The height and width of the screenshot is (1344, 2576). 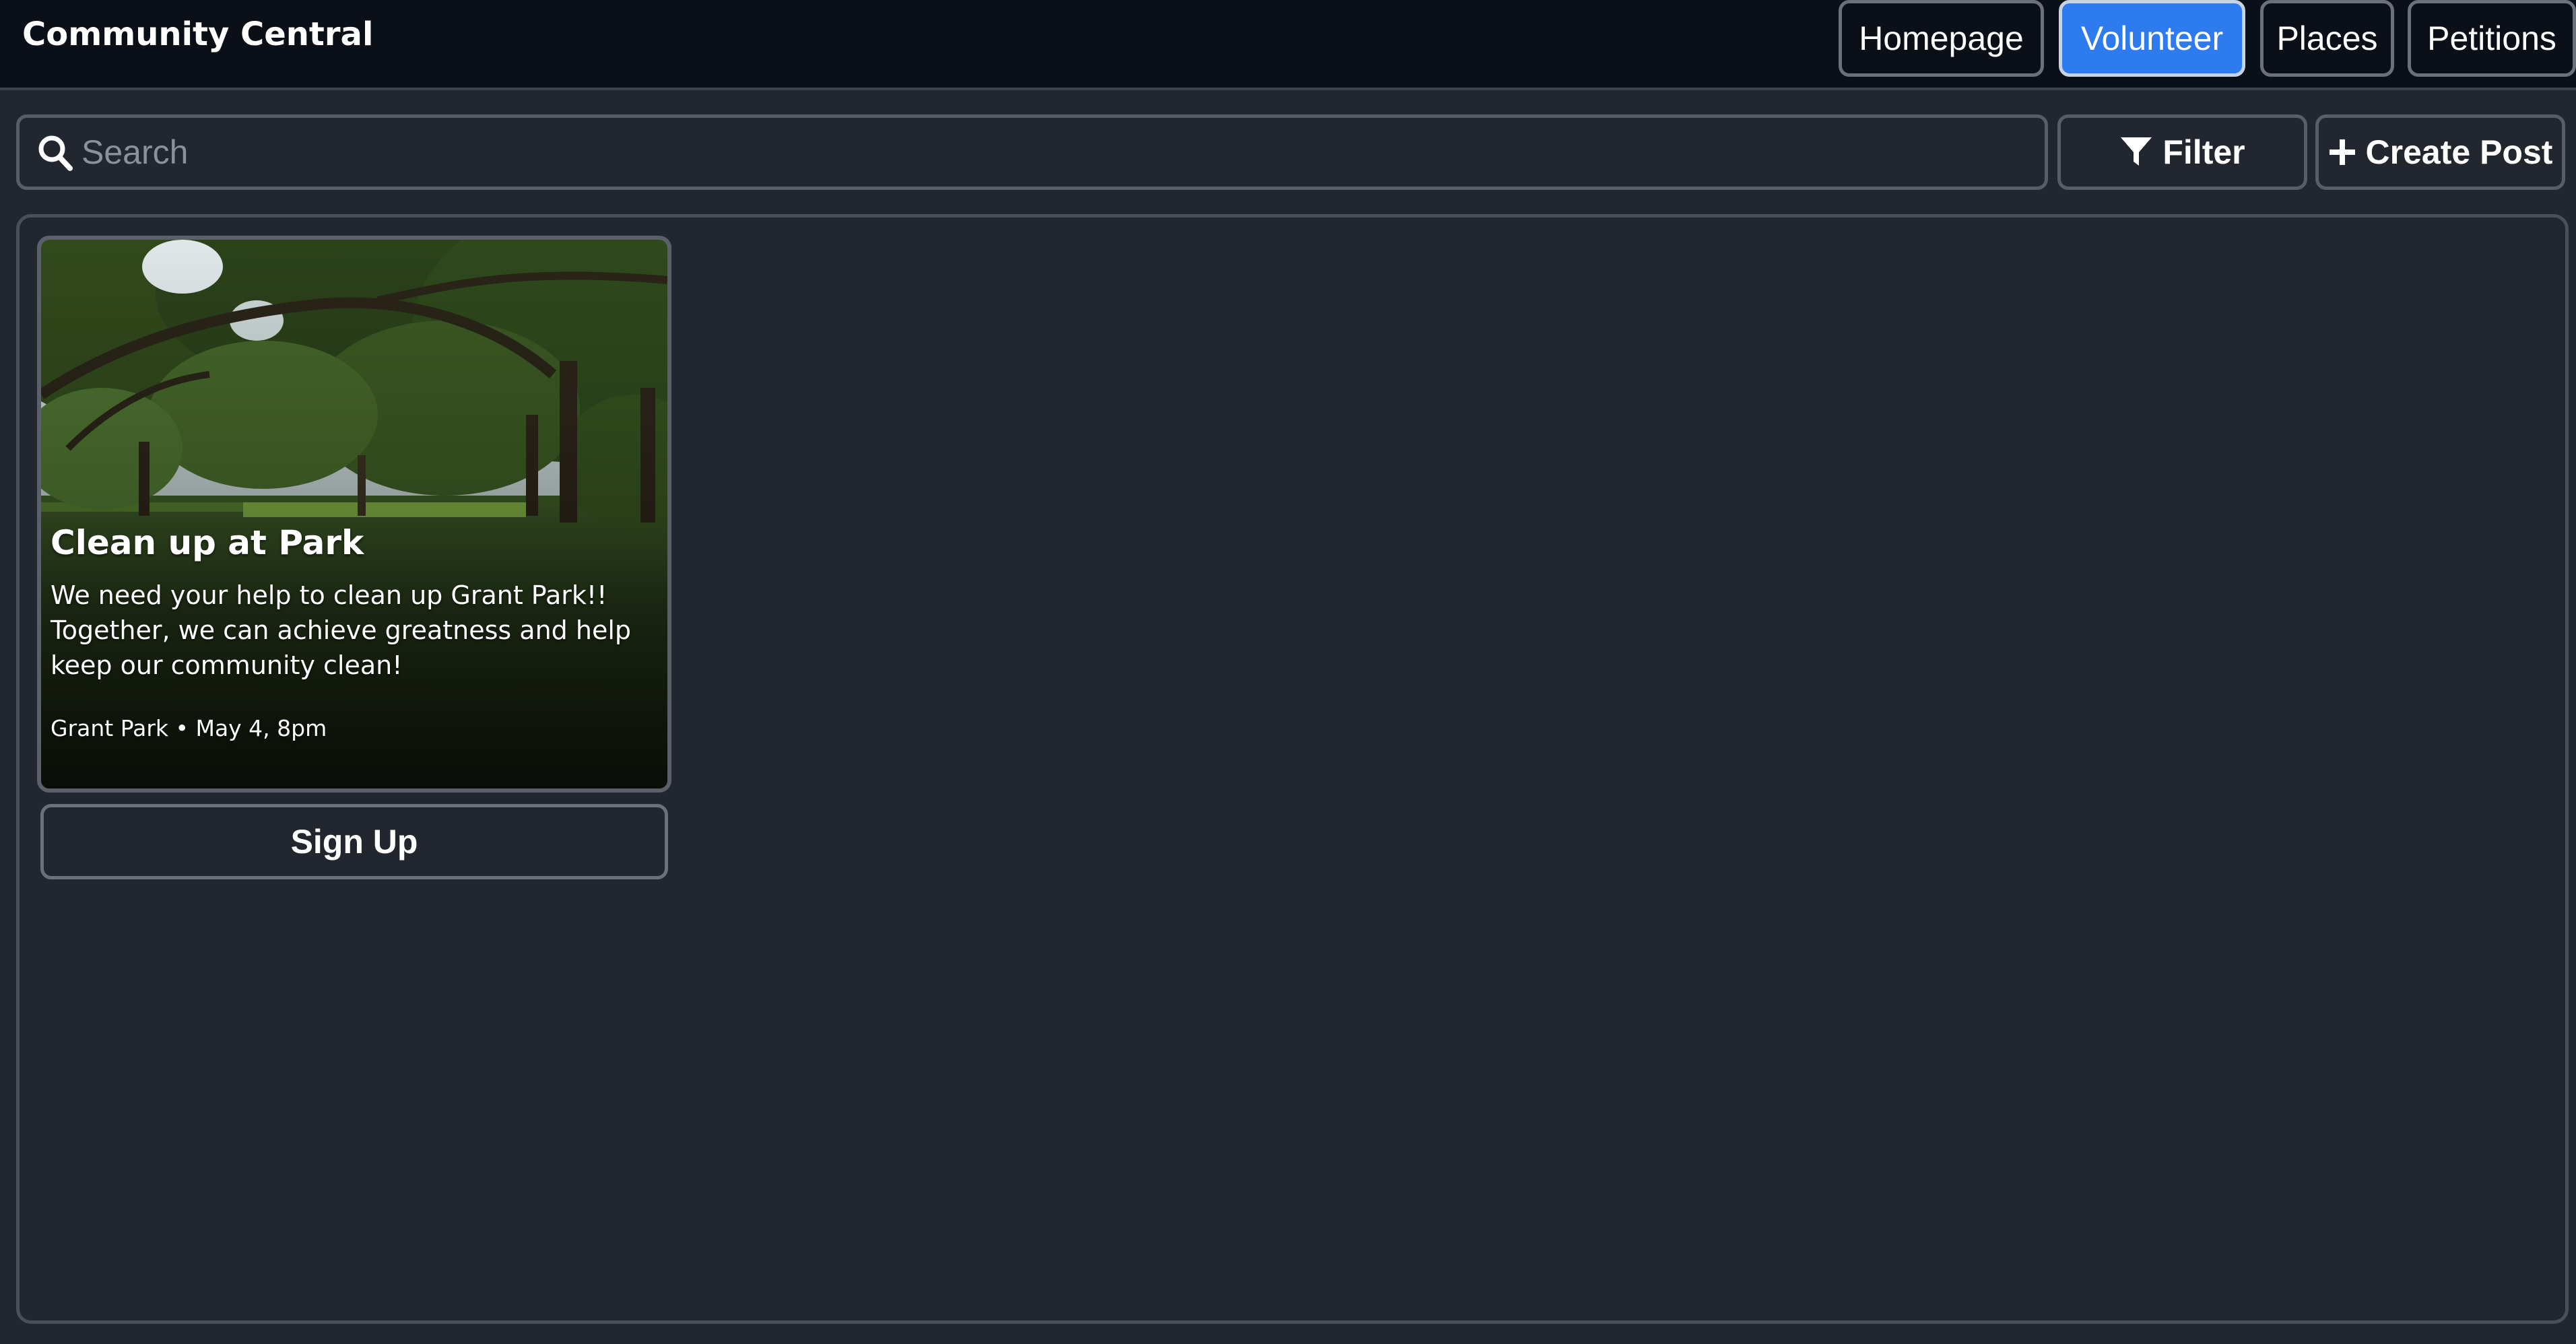 What do you see at coordinates (2327, 38) in the screenshot?
I see `tab-places: Places` at bounding box center [2327, 38].